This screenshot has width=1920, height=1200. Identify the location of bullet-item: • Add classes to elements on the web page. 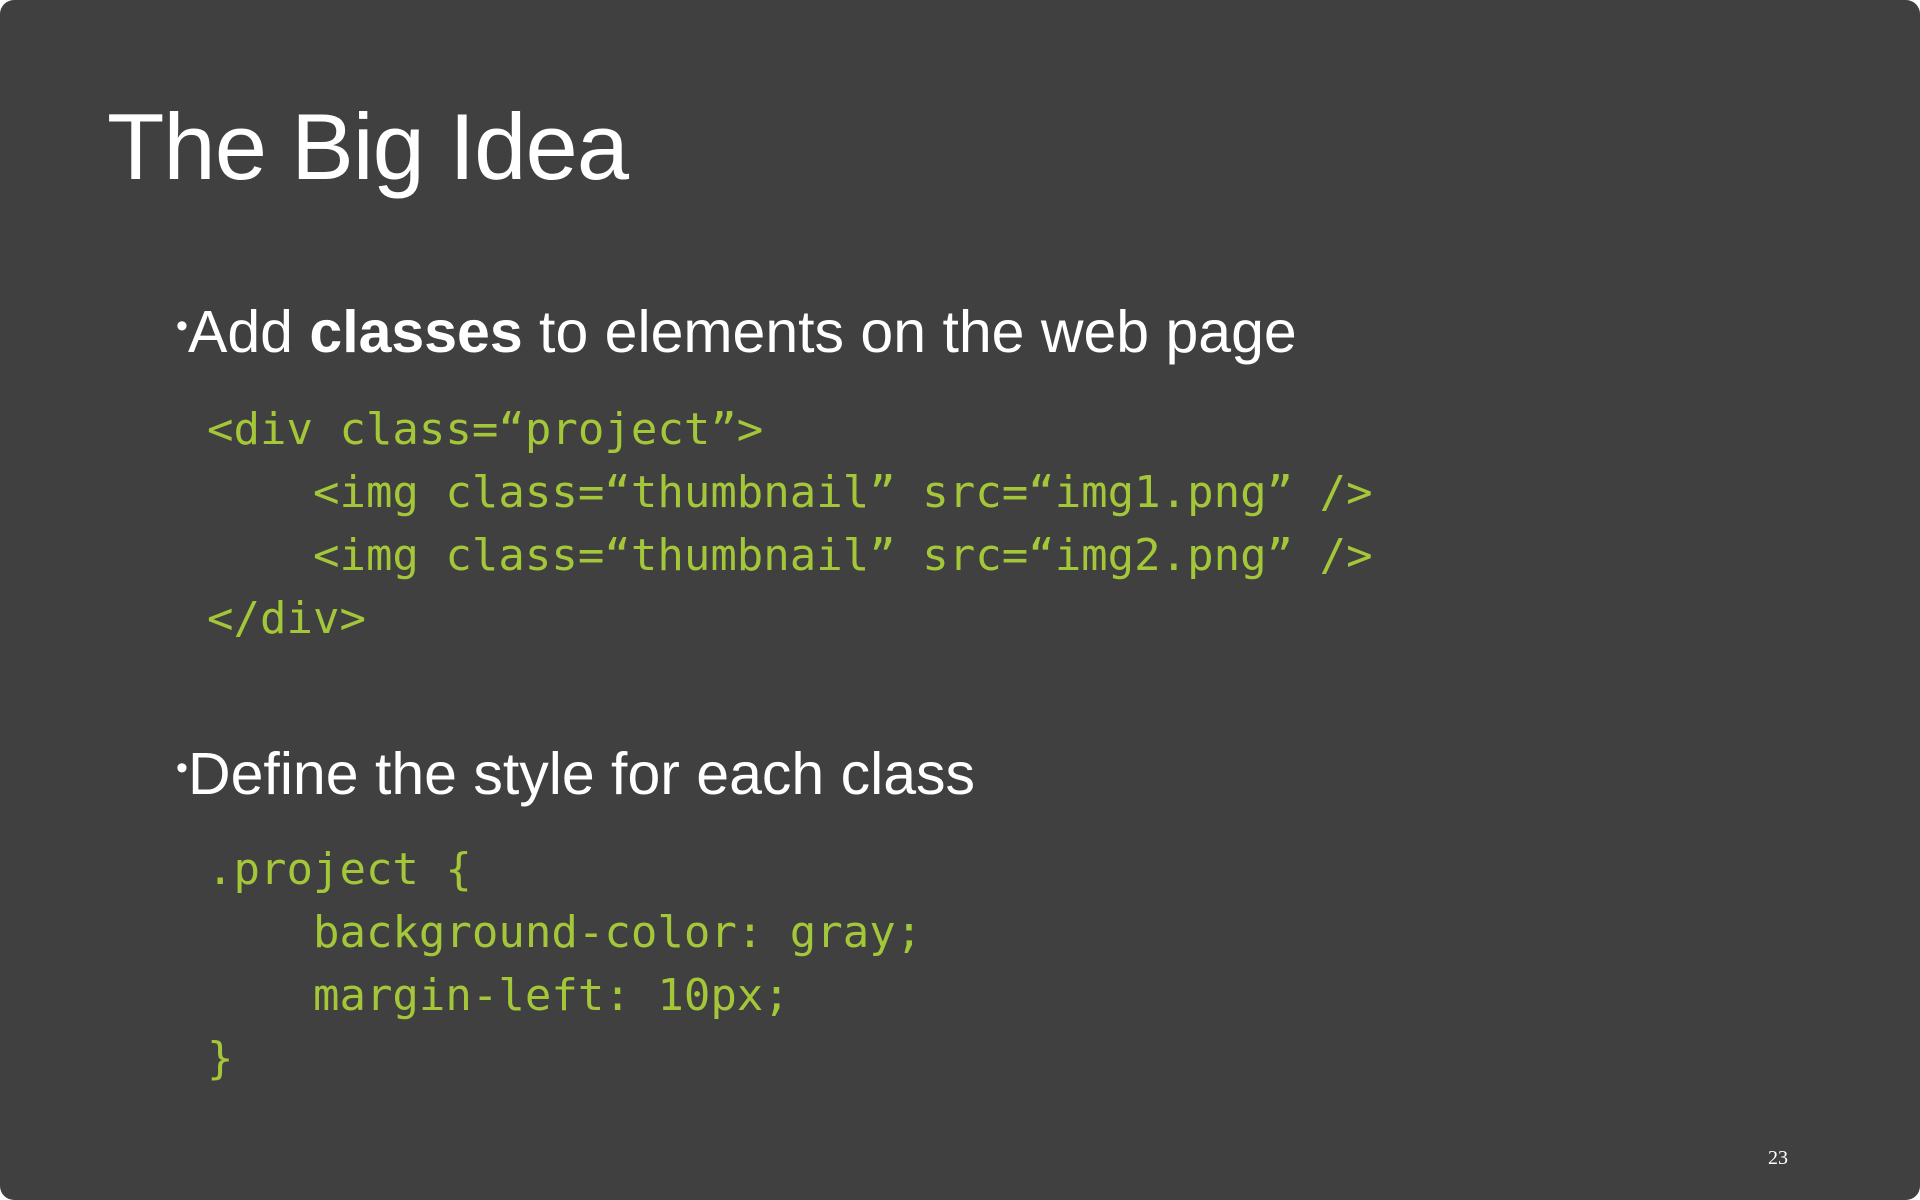
(736, 332).